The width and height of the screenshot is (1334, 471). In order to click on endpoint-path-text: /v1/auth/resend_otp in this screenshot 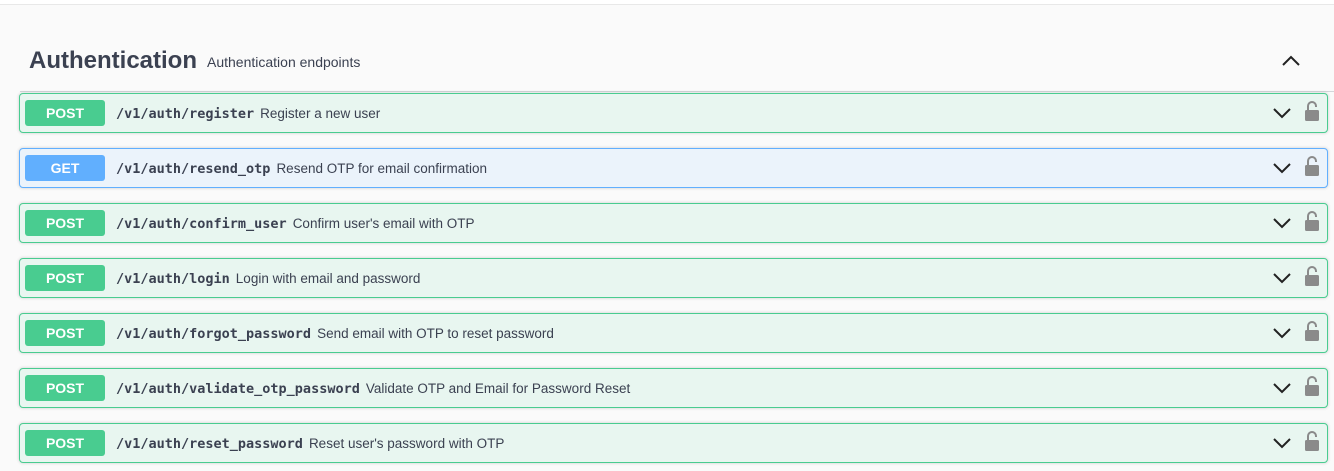, I will do `click(193, 169)`.